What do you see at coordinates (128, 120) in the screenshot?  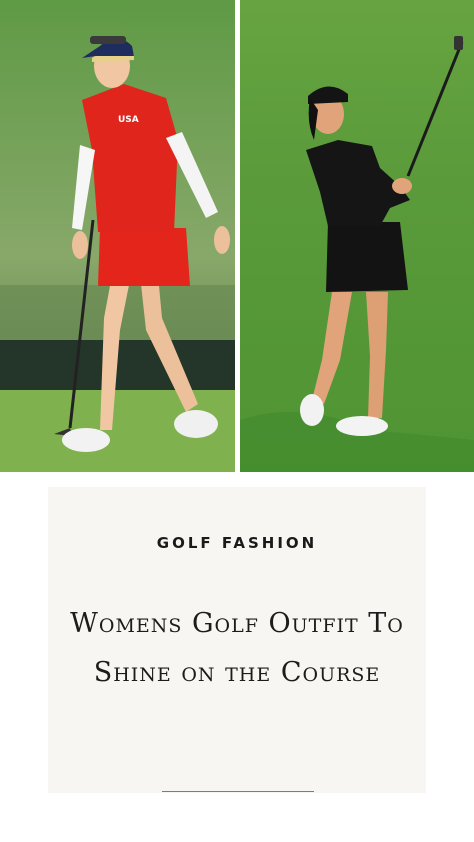 I see `shirt-text: USA` at bounding box center [128, 120].